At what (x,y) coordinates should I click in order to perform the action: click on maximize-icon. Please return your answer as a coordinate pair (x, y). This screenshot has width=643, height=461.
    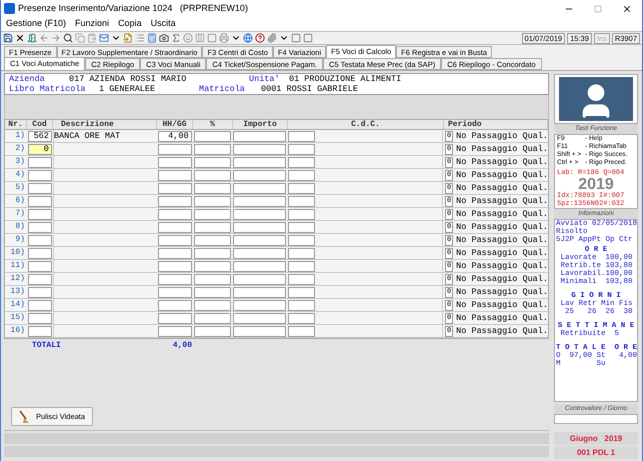
    Looking at the image, I should click on (598, 8).